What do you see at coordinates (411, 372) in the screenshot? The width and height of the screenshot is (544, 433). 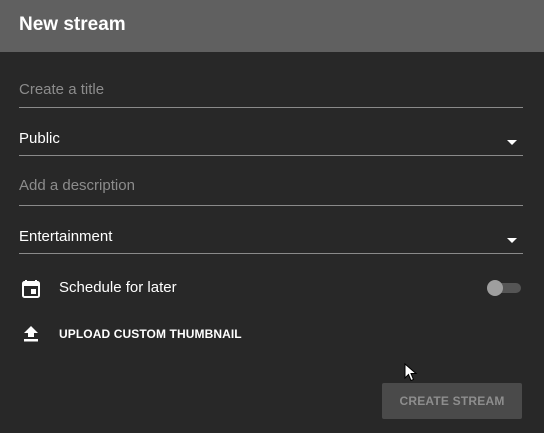 I see `mouse-cursor-icon` at bounding box center [411, 372].